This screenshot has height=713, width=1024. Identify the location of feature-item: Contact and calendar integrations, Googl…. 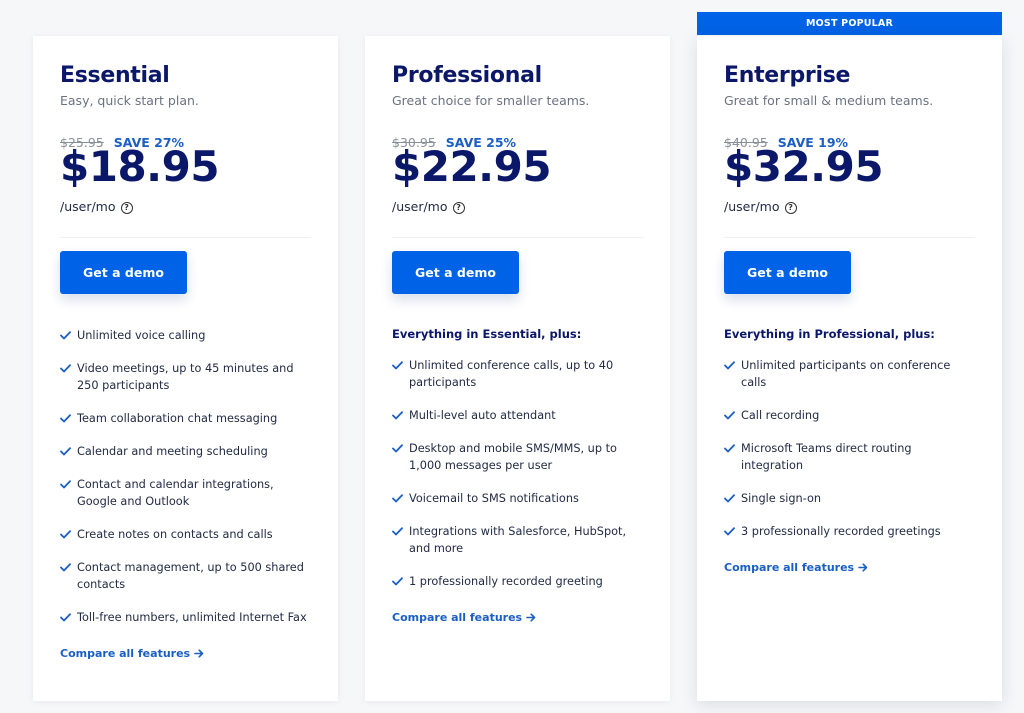
(185, 493).